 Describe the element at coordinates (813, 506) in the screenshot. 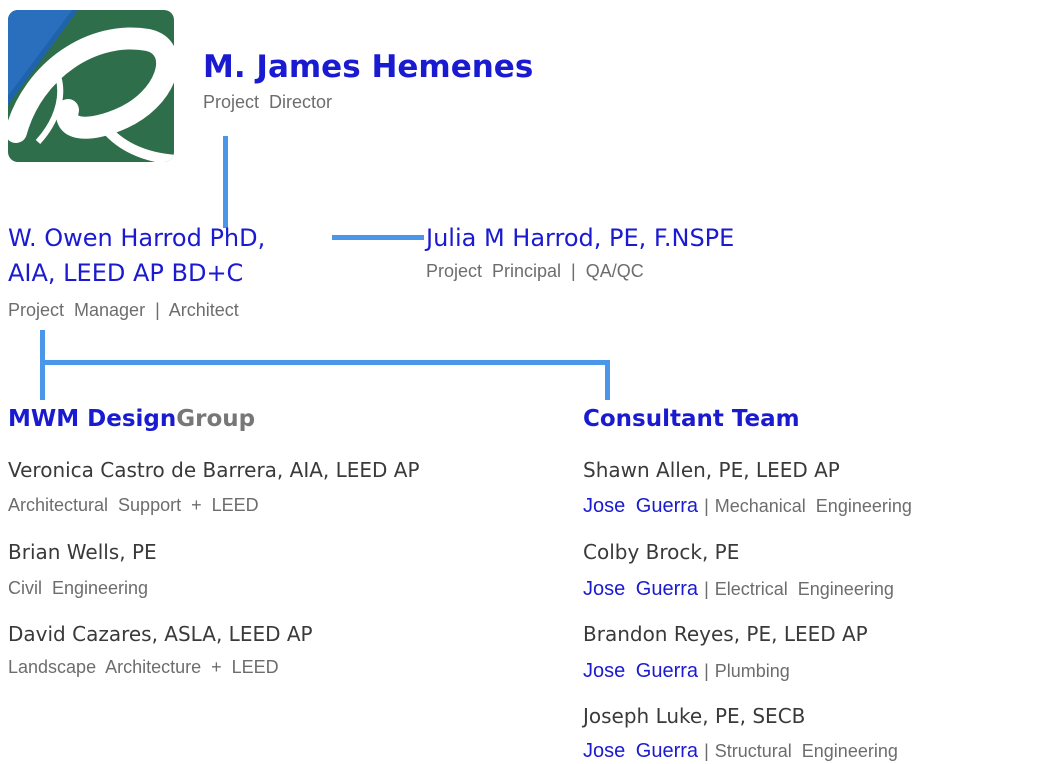

I see `consultant-role: Mechanical Engineering` at that location.